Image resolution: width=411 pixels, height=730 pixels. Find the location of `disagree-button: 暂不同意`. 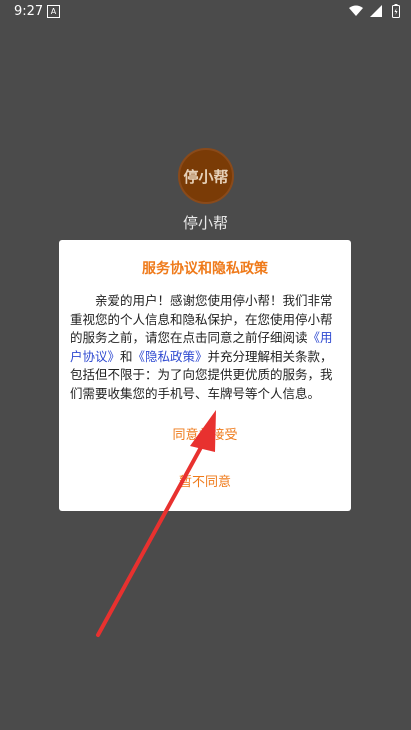

disagree-button: 暂不同意 is located at coordinates (205, 480).